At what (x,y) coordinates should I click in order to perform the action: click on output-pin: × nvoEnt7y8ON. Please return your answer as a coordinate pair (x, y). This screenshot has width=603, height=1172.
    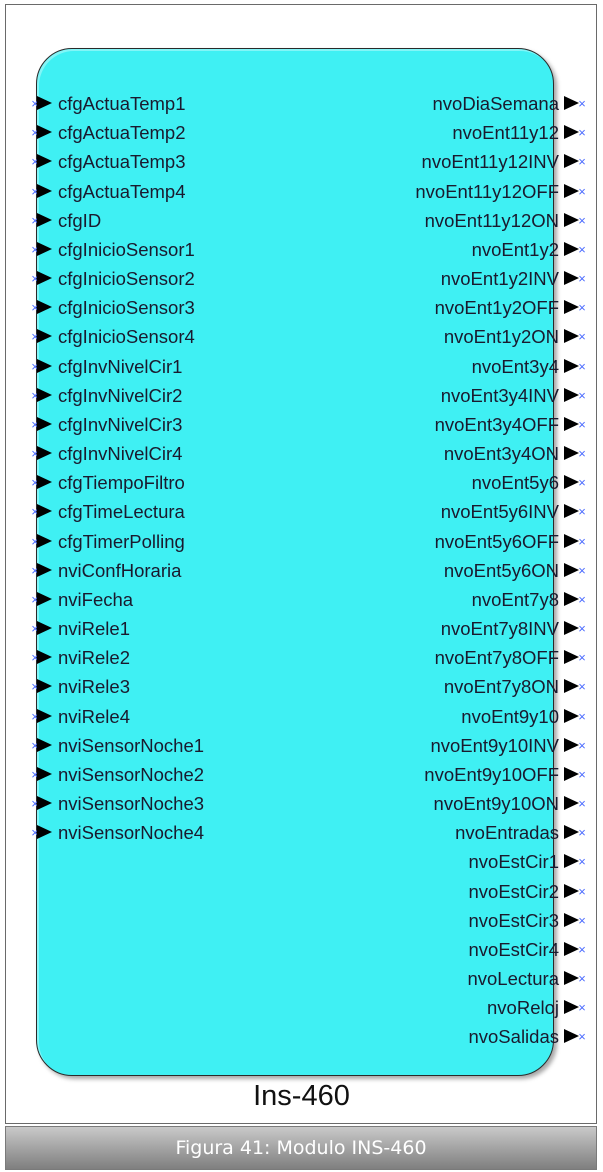
    Looking at the image, I should click on (452, 686).